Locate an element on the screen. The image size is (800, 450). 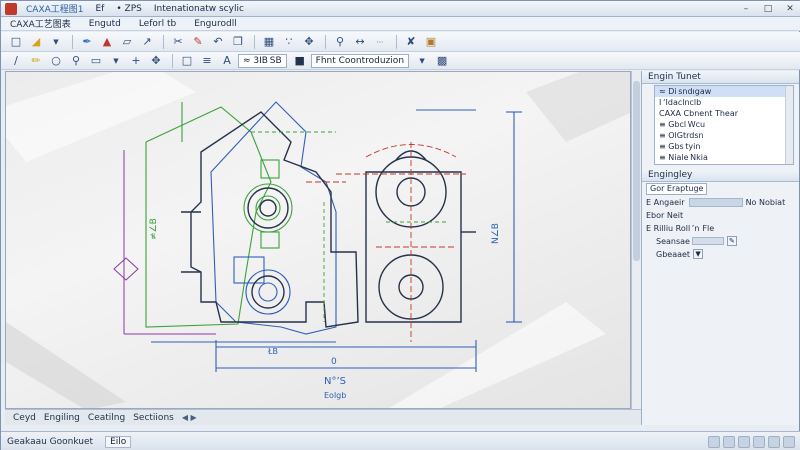
tree-item: ≡ Niale Nkia is located at coordinates (724, 157).